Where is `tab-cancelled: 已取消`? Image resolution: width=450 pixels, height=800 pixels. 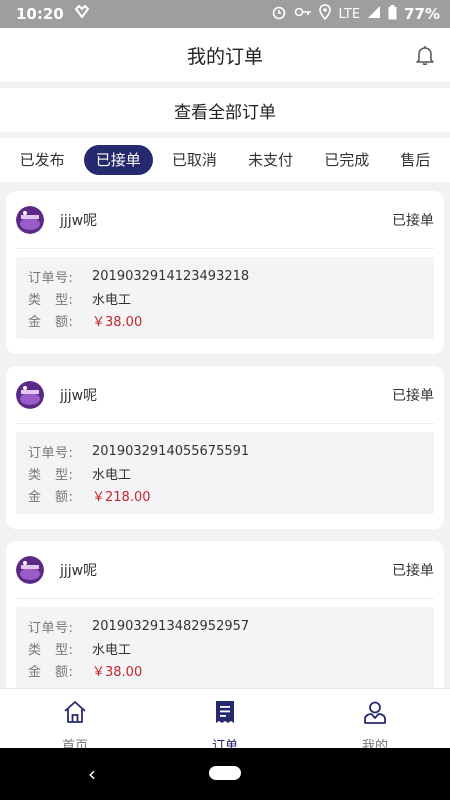
tab-cancelled: 已取消 is located at coordinates (194, 160).